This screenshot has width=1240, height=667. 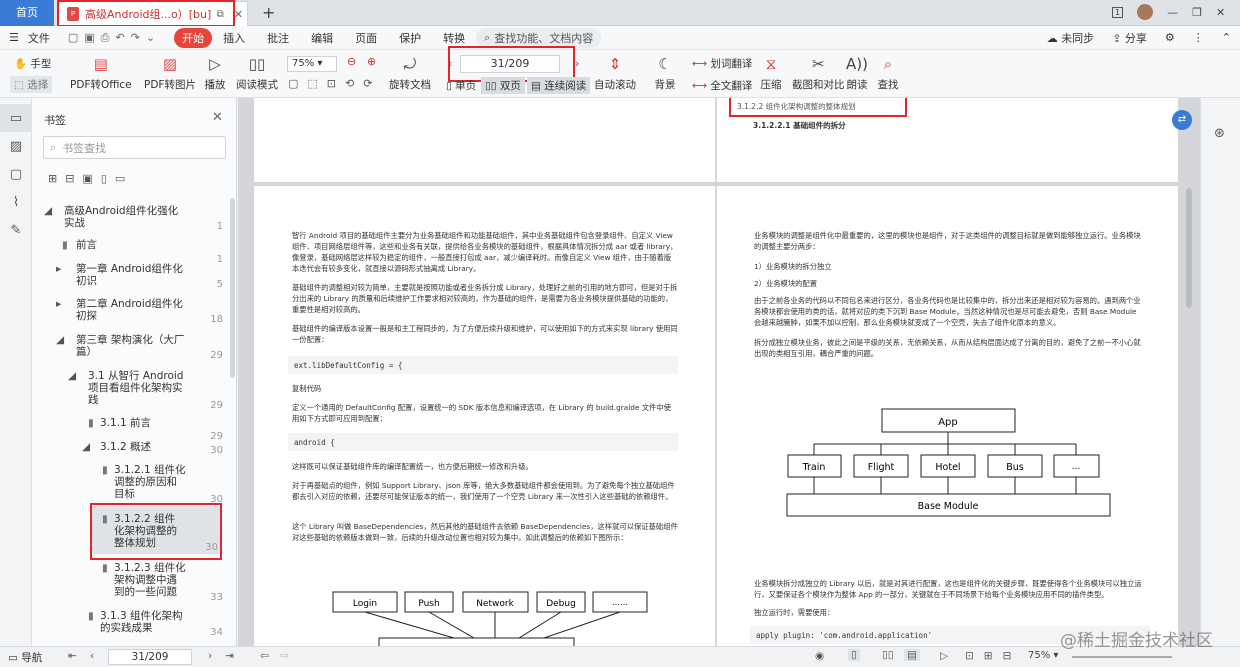 I want to click on hand-tool: ✋ 手型, so click(x=32, y=63).